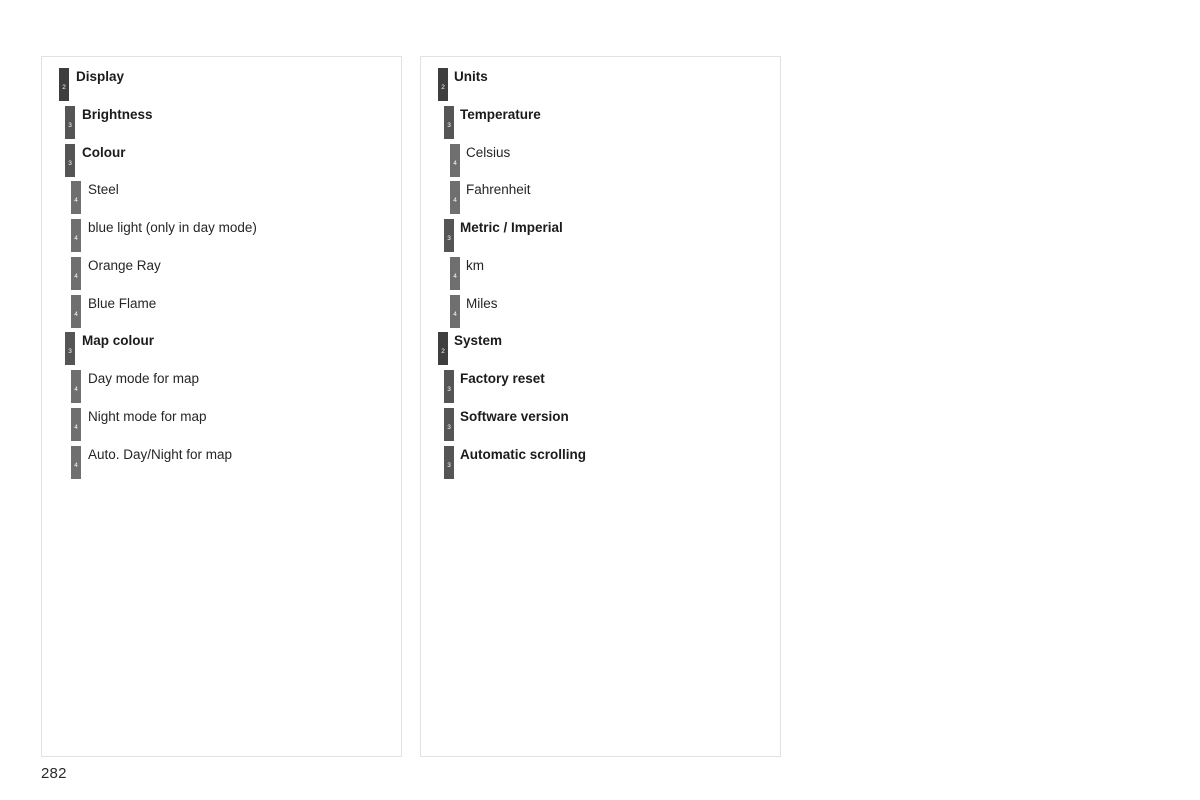  Describe the element at coordinates (600, 389) in the screenshot. I see `index-entry: 3 Factory reset` at that location.